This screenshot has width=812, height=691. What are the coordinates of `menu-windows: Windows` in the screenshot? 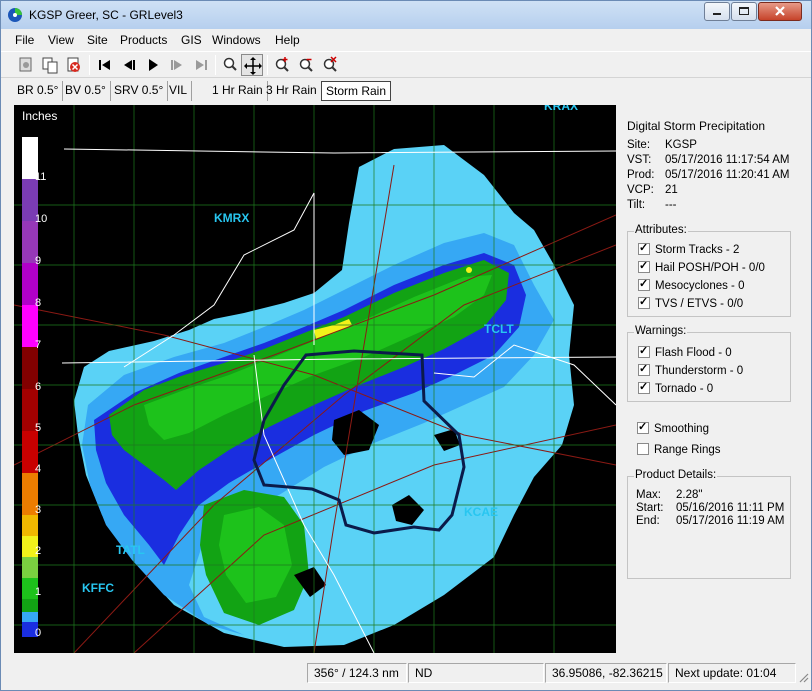 It's located at (236, 40).